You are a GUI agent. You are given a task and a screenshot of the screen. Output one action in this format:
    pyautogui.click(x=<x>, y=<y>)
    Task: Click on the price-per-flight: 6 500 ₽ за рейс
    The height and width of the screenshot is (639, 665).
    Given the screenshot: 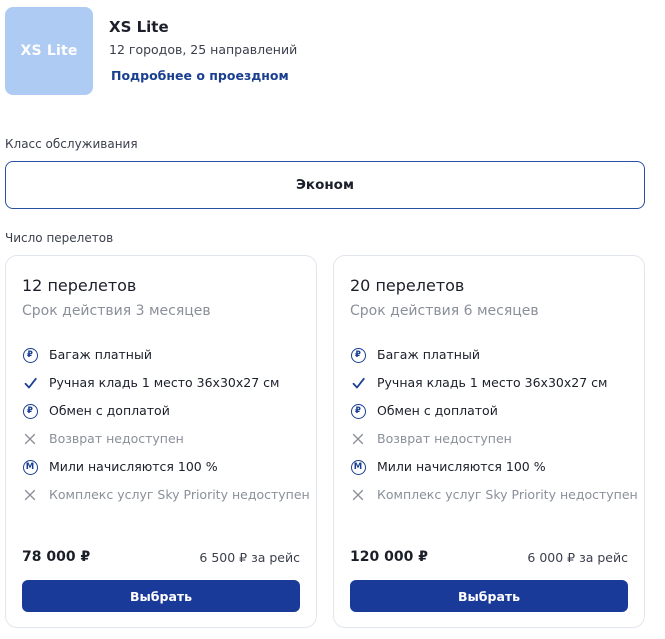 What is the action you would take?
    pyautogui.click(x=249, y=557)
    